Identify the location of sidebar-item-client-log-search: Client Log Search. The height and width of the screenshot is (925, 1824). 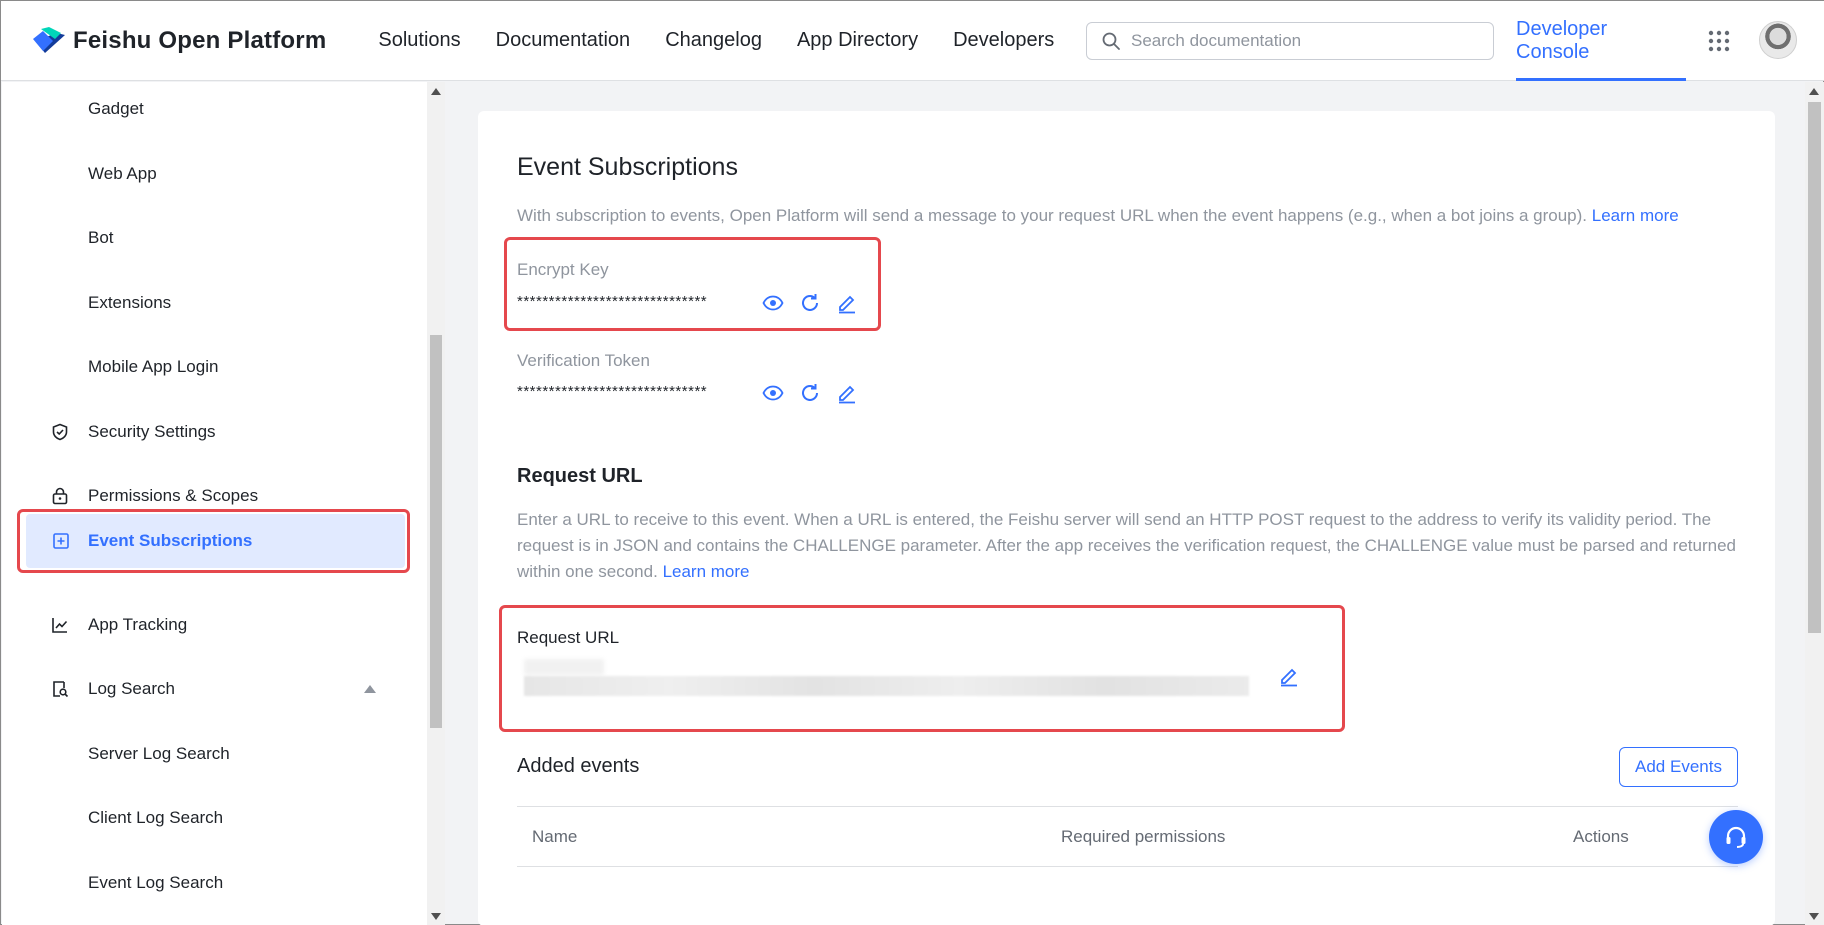
(215, 818).